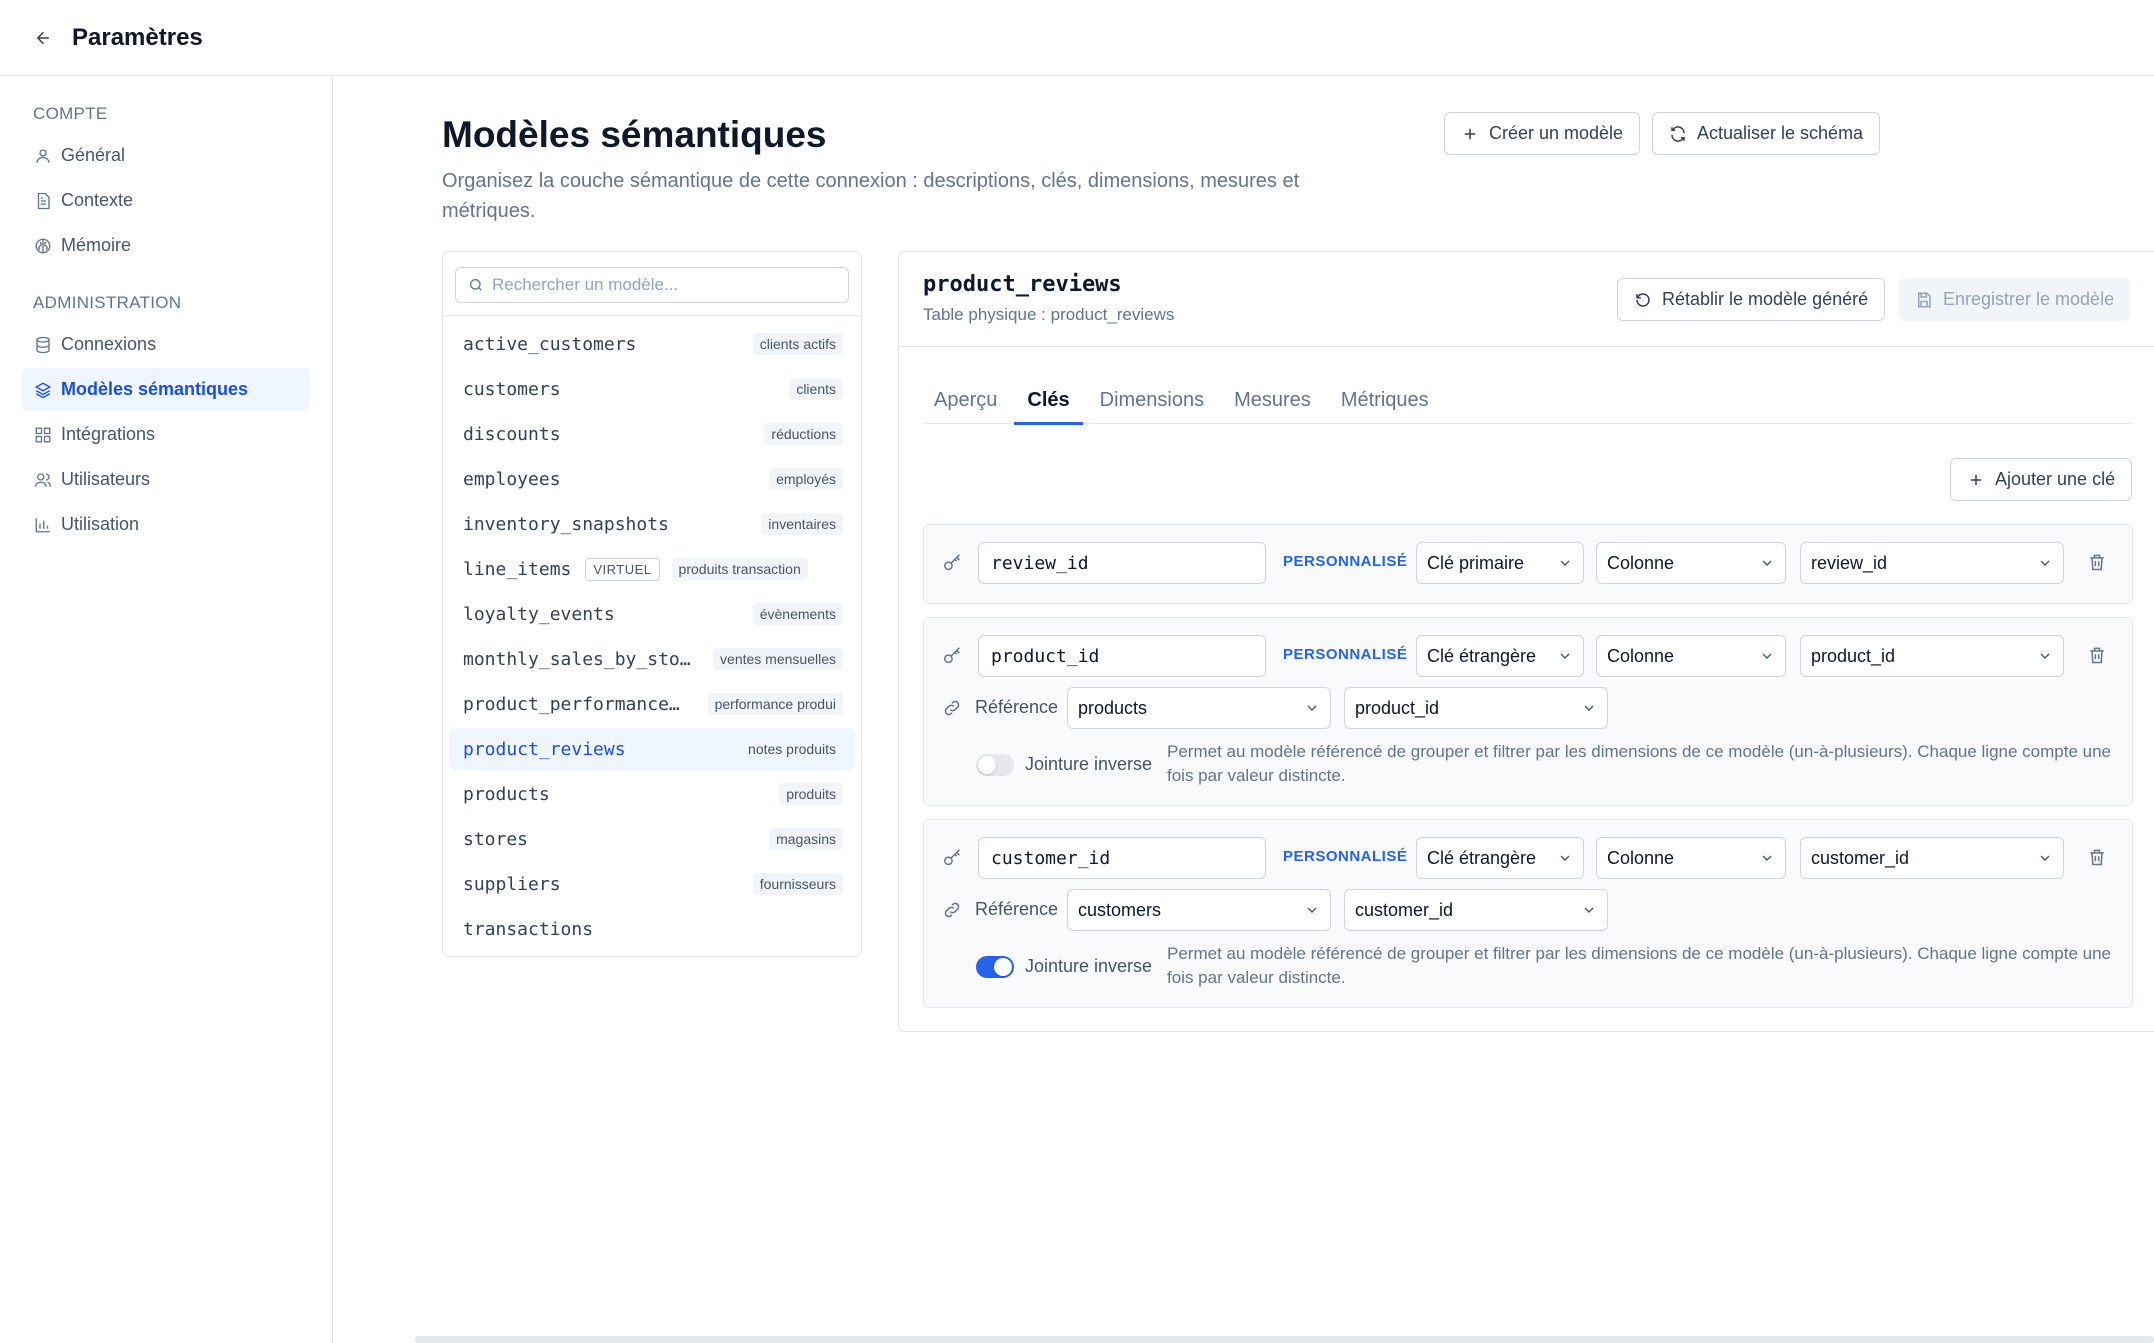 The width and height of the screenshot is (2154, 1343). What do you see at coordinates (1476, 708) in the screenshot?
I see `reference-column-select: product_id` at bounding box center [1476, 708].